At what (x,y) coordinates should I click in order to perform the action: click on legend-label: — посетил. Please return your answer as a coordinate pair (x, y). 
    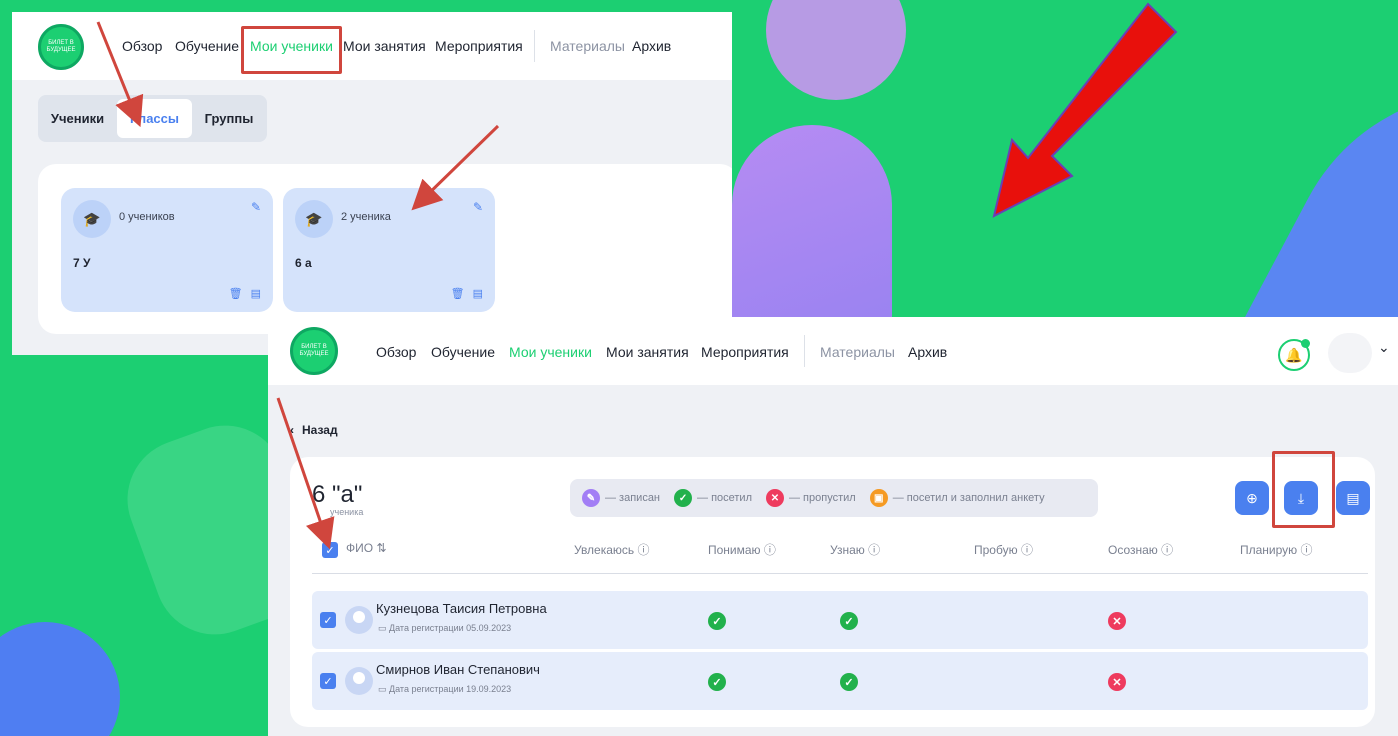
    Looking at the image, I should click on (724, 498).